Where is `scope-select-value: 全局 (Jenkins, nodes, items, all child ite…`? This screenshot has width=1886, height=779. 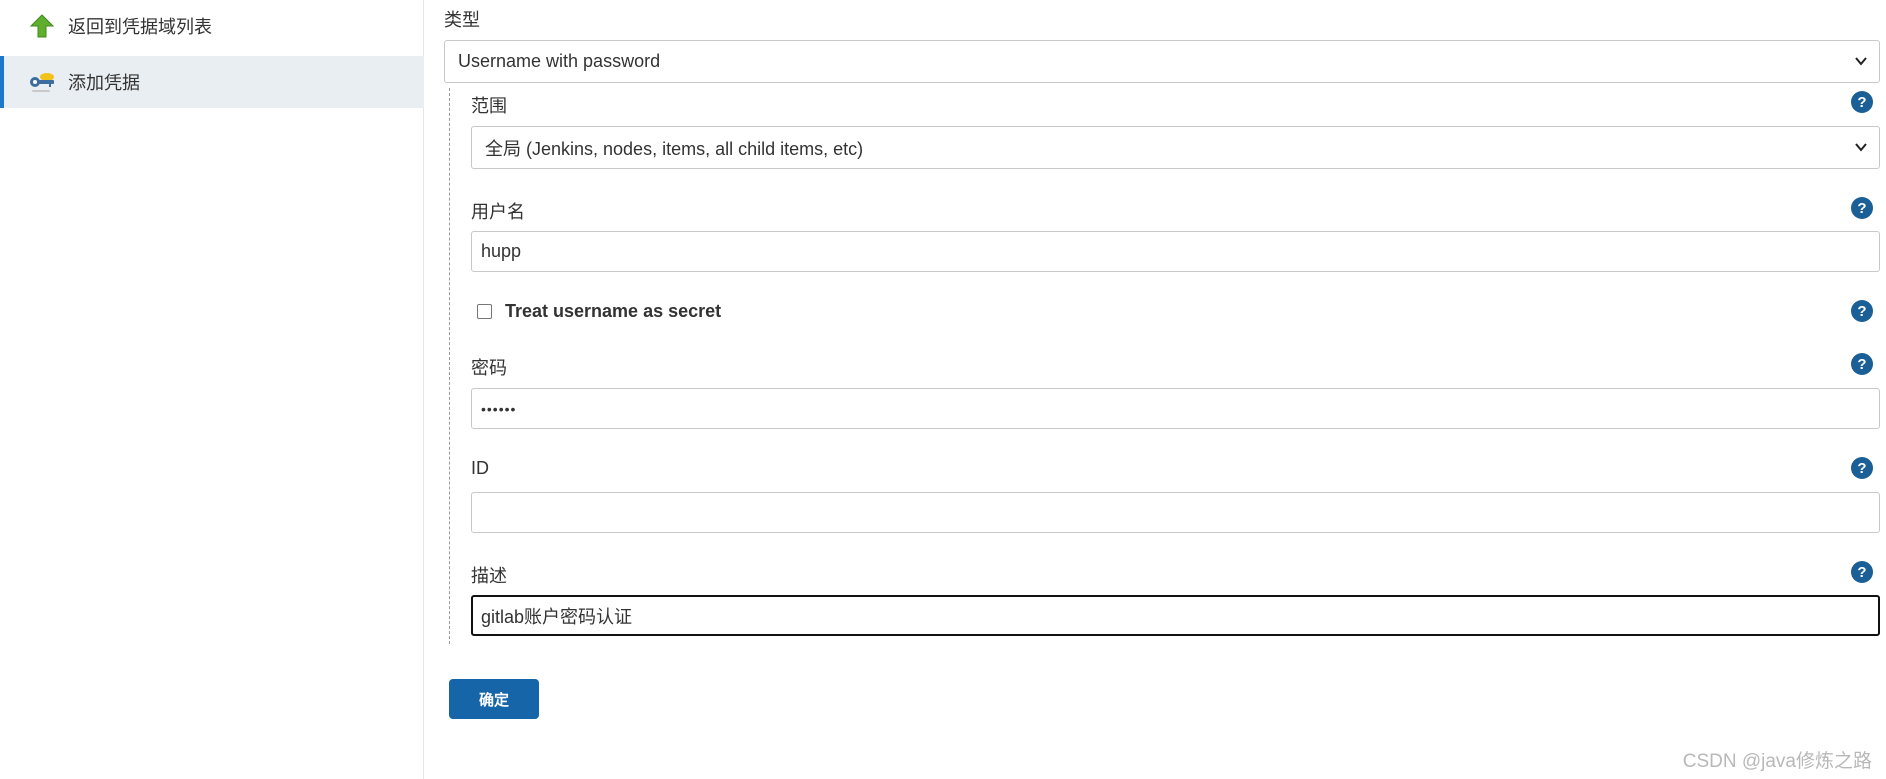 scope-select-value: 全局 (Jenkins, nodes, items, all child ite… is located at coordinates (674, 148).